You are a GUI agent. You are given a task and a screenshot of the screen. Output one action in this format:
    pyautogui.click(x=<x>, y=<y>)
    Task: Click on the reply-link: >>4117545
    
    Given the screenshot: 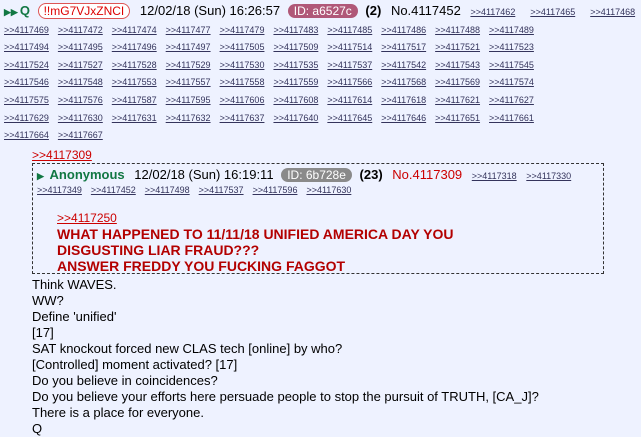 What is the action you would take?
    pyautogui.click(x=511, y=65)
    